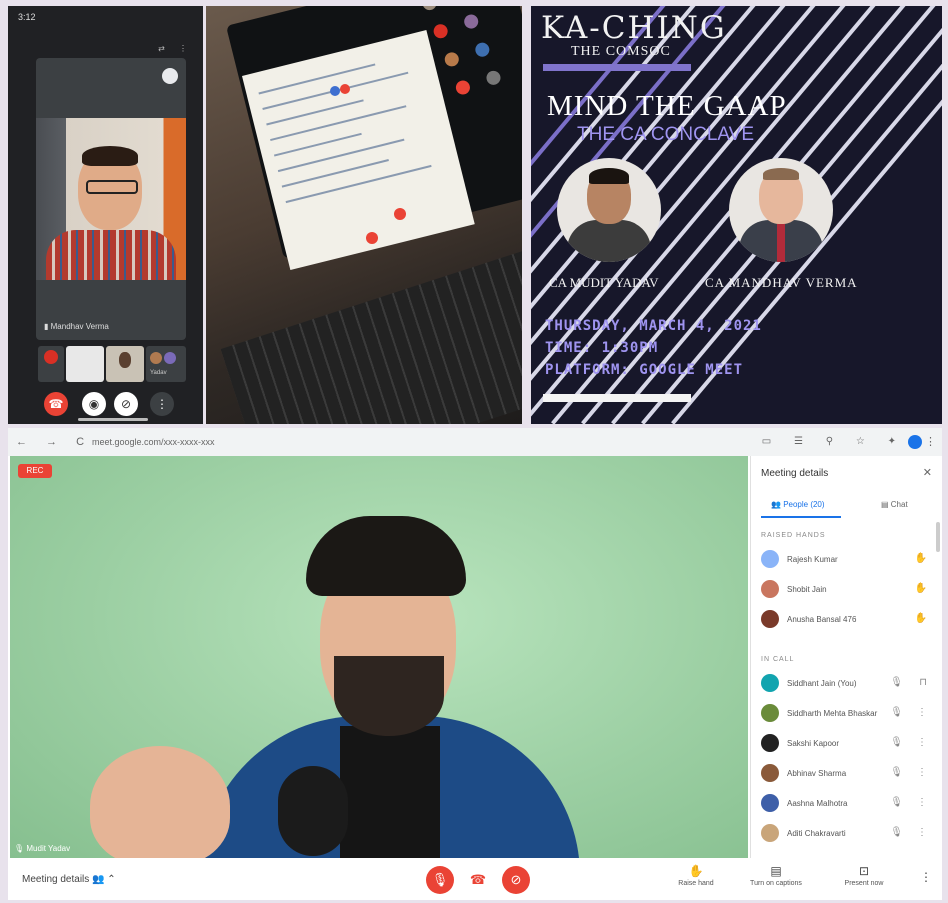  What do you see at coordinates (56, 404) in the screenshot?
I see `end-call-button: ☎` at bounding box center [56, 404].